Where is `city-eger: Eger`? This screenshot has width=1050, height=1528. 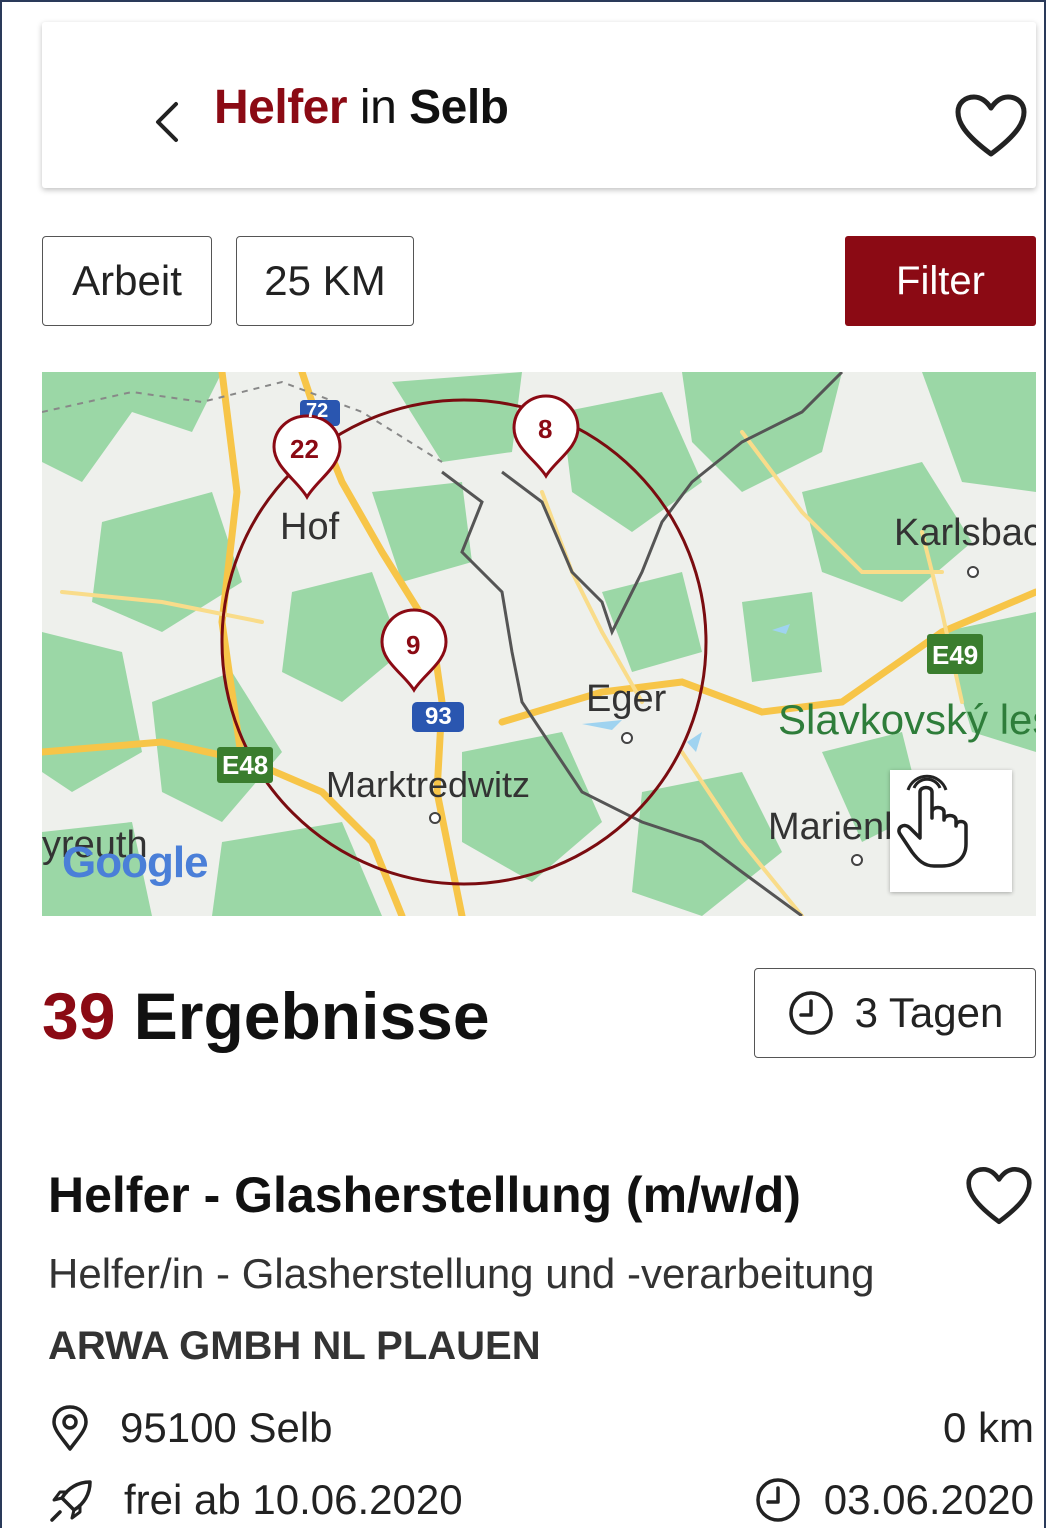 city-eger: Eger is located at coordinates (626, 699).